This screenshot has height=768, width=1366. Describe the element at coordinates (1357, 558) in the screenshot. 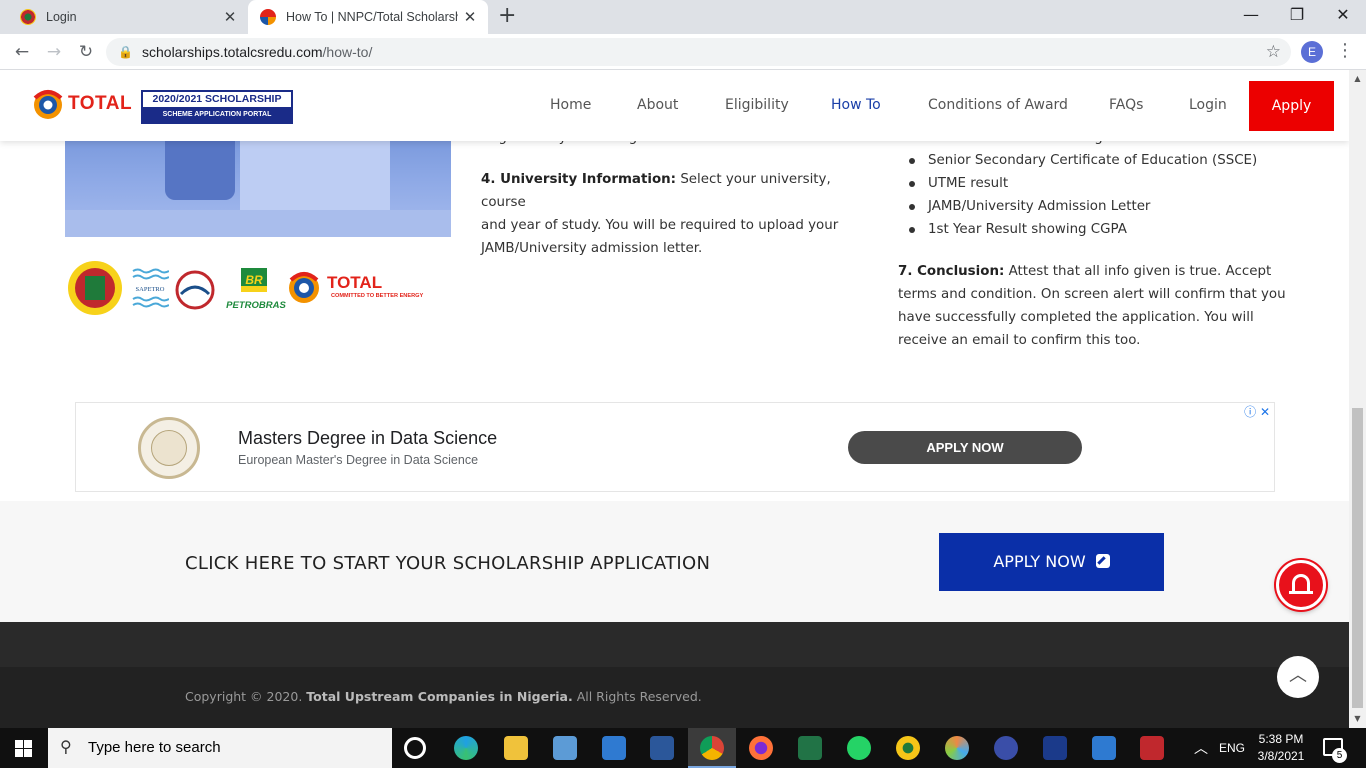

I see `scroll-thumb` at that location.